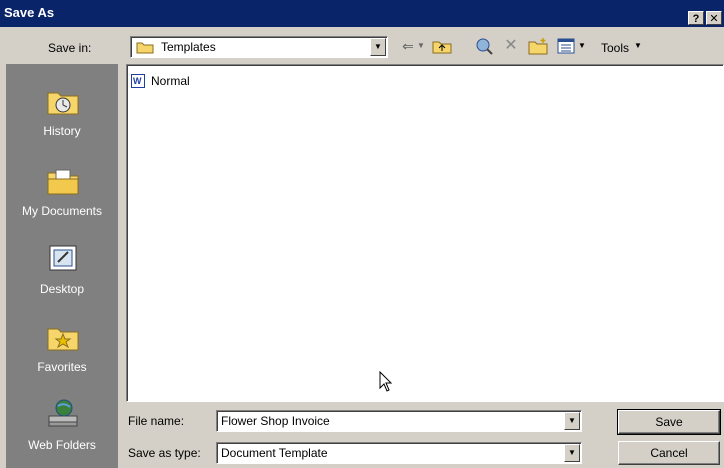 Image resolution: width=724 pixels, height=468 pixels. I want to click on favorites-icon, so click(63, 339).